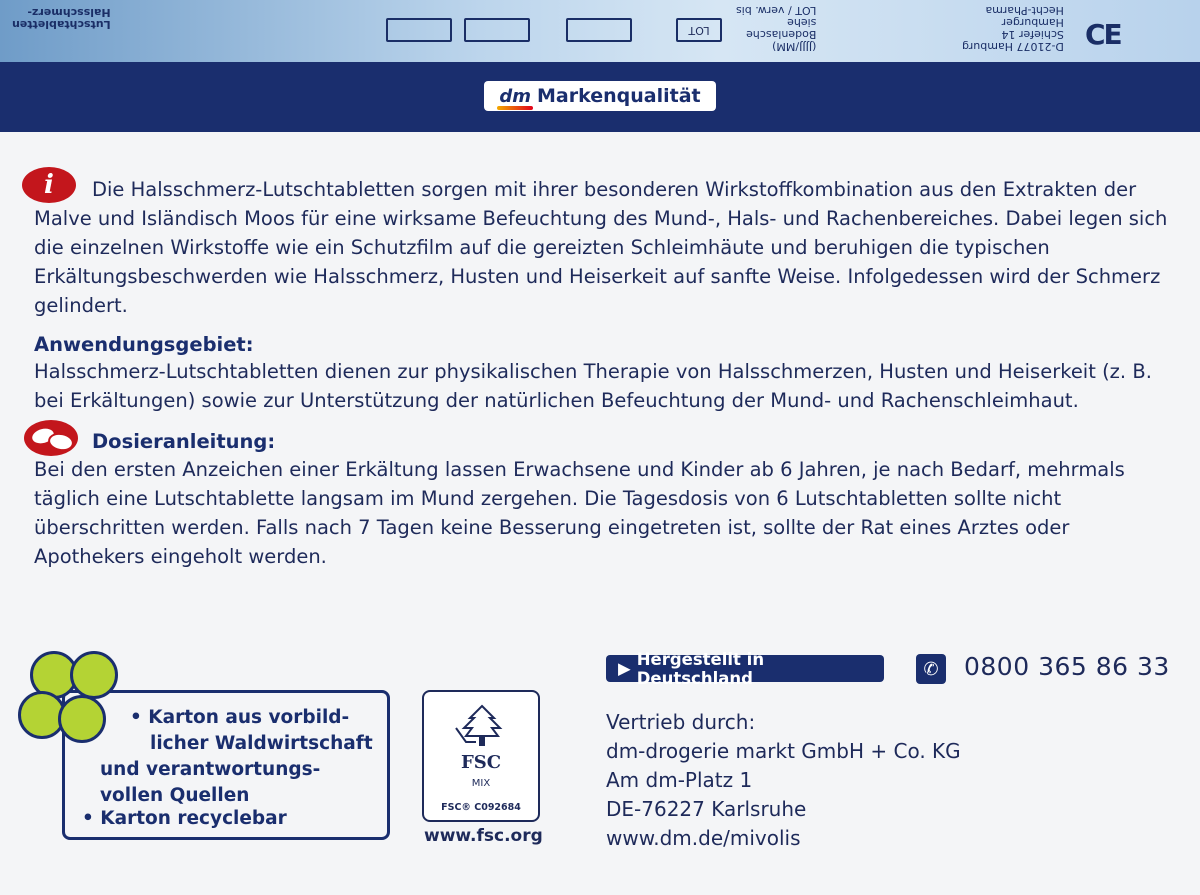 The height and width of the screenshot is (895, 1200). I want to click on made-in-badge: ▶ Hergestellt in Deutschland, so click(745, 669).